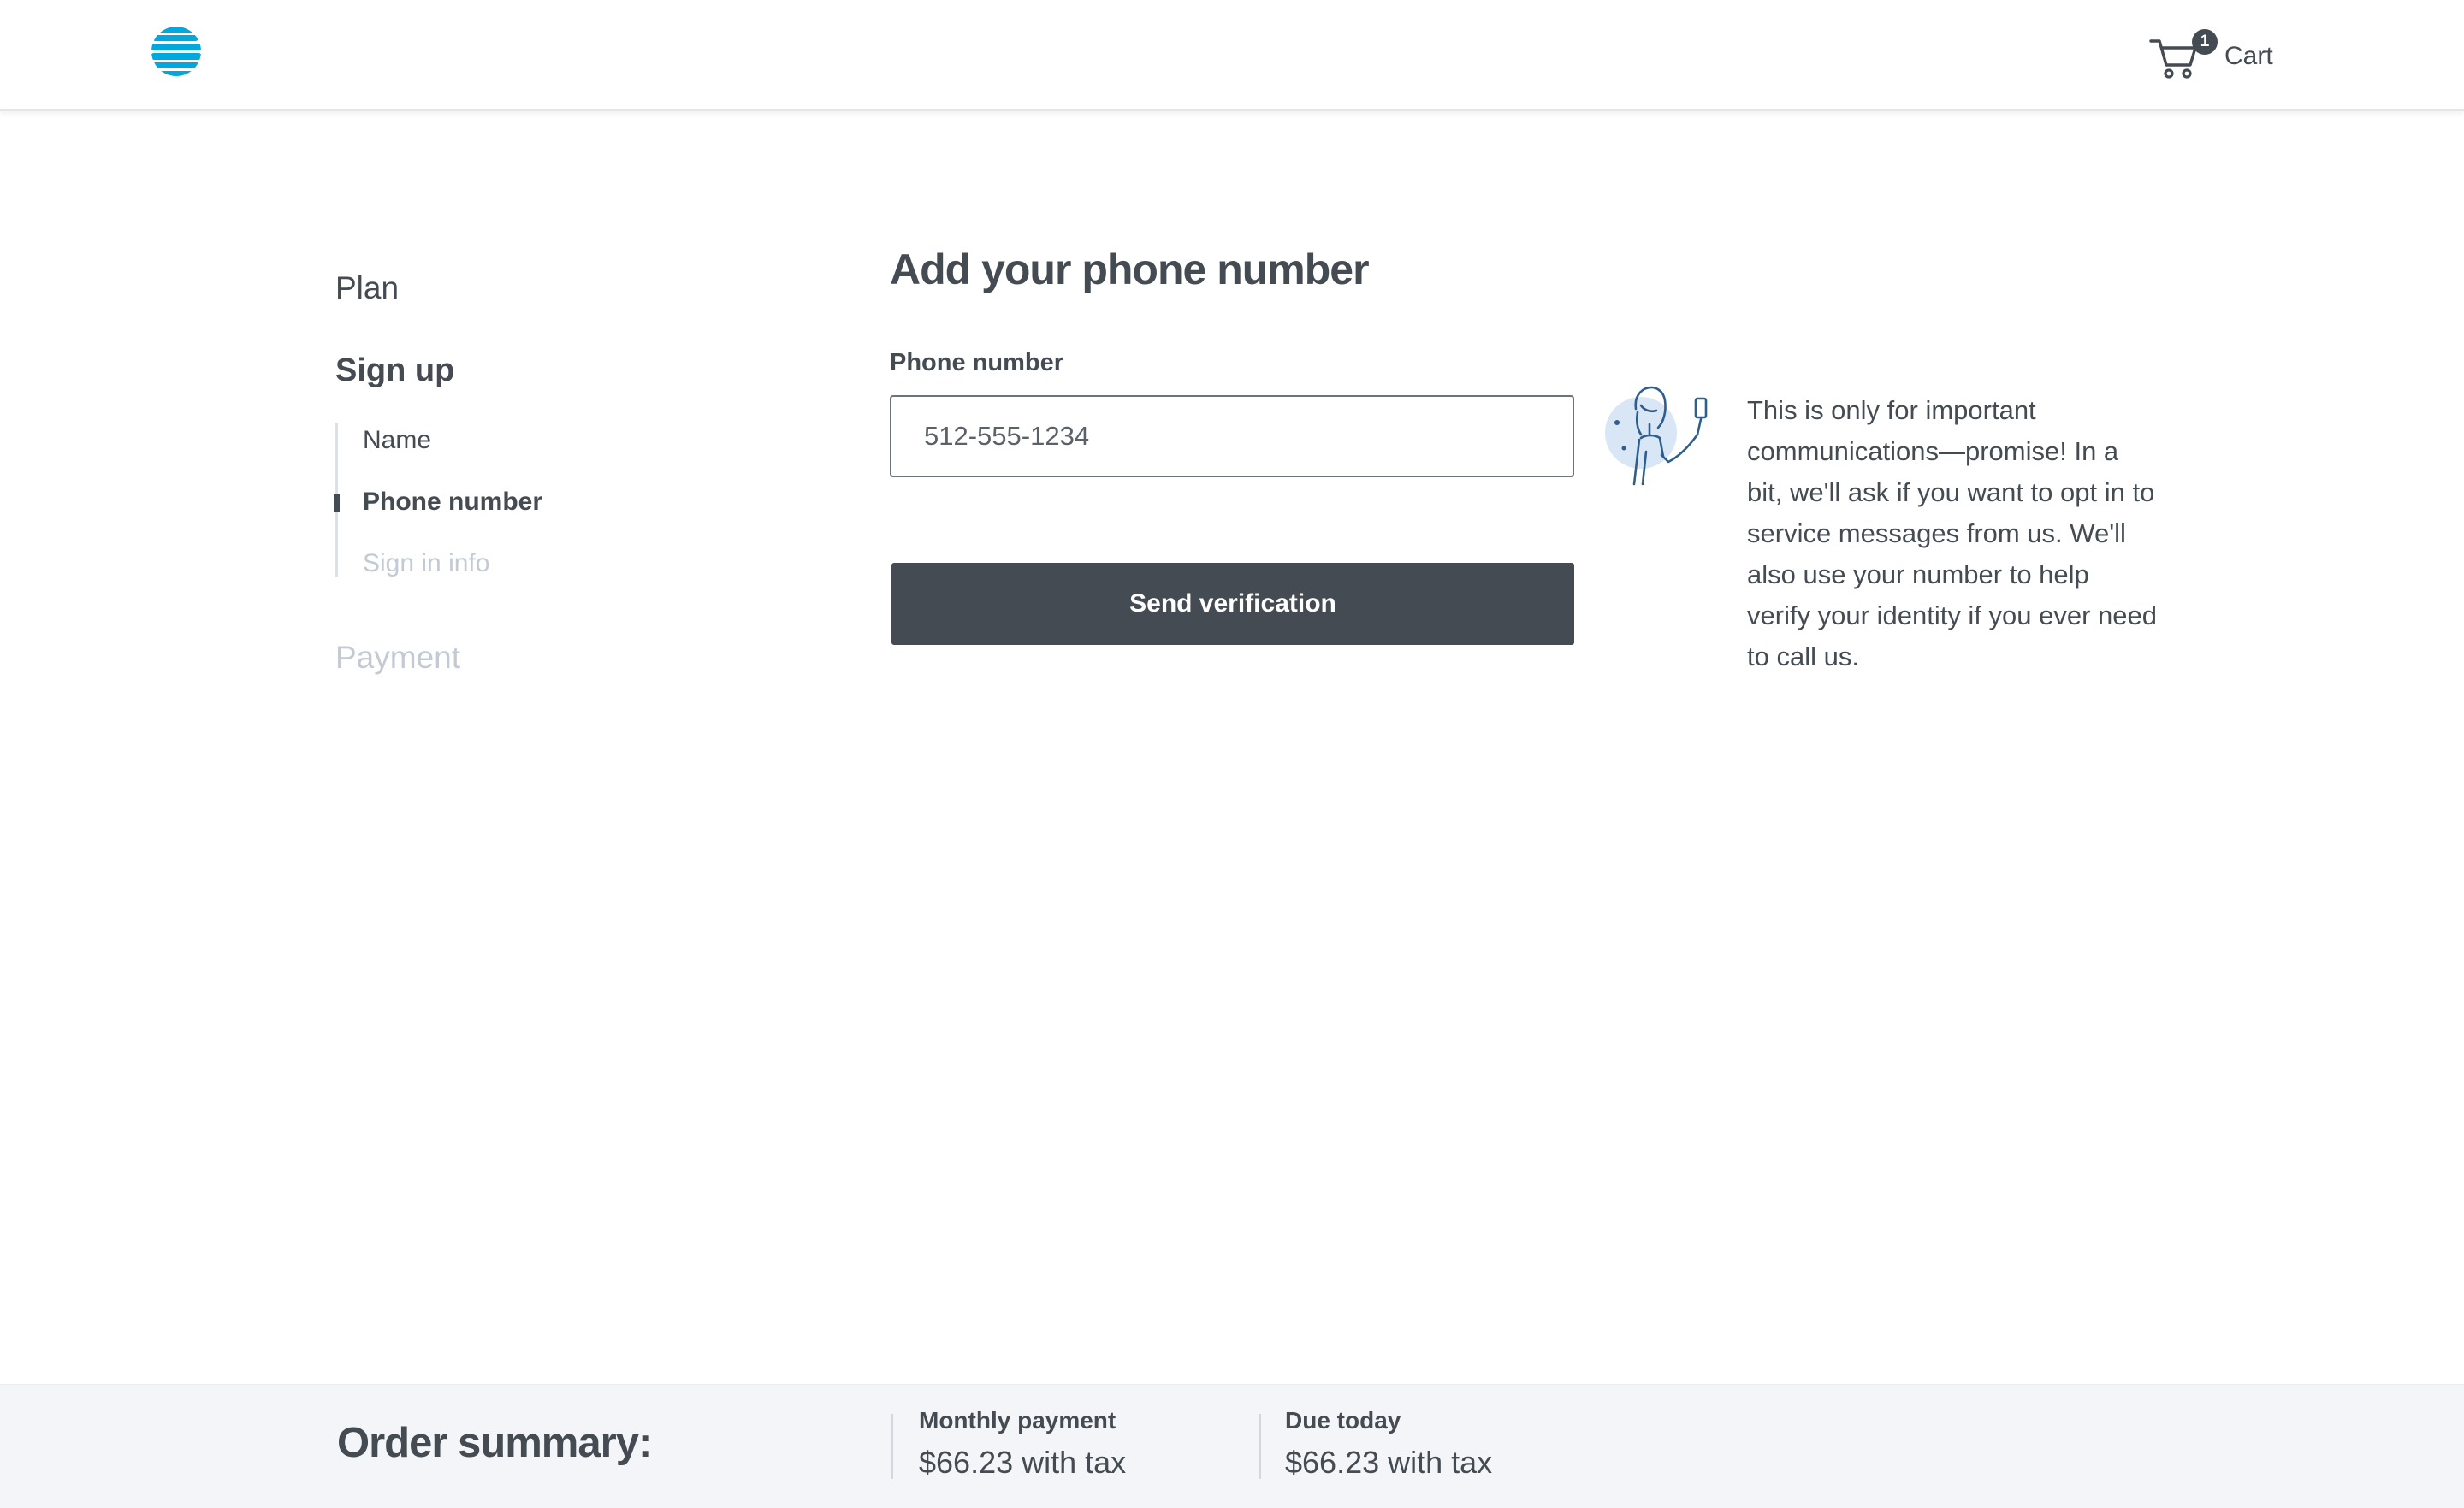 This screenshot has width=2464, height=1508. What do you see at coordinates (1023, 1462) in the screenshot?
I see `monthly-payment-amount: $66.23 with tax` at bounding box center [1023, 1462].